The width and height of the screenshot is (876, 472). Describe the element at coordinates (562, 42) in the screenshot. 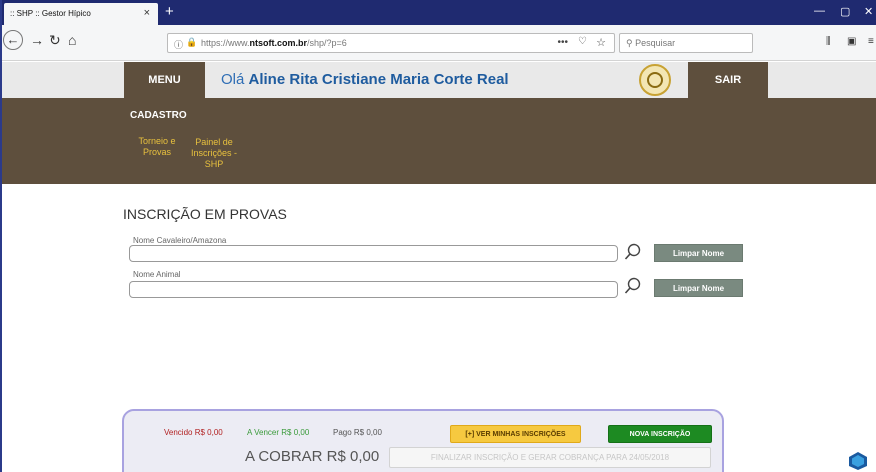

I see `page-actions-icon: •••` at that location.